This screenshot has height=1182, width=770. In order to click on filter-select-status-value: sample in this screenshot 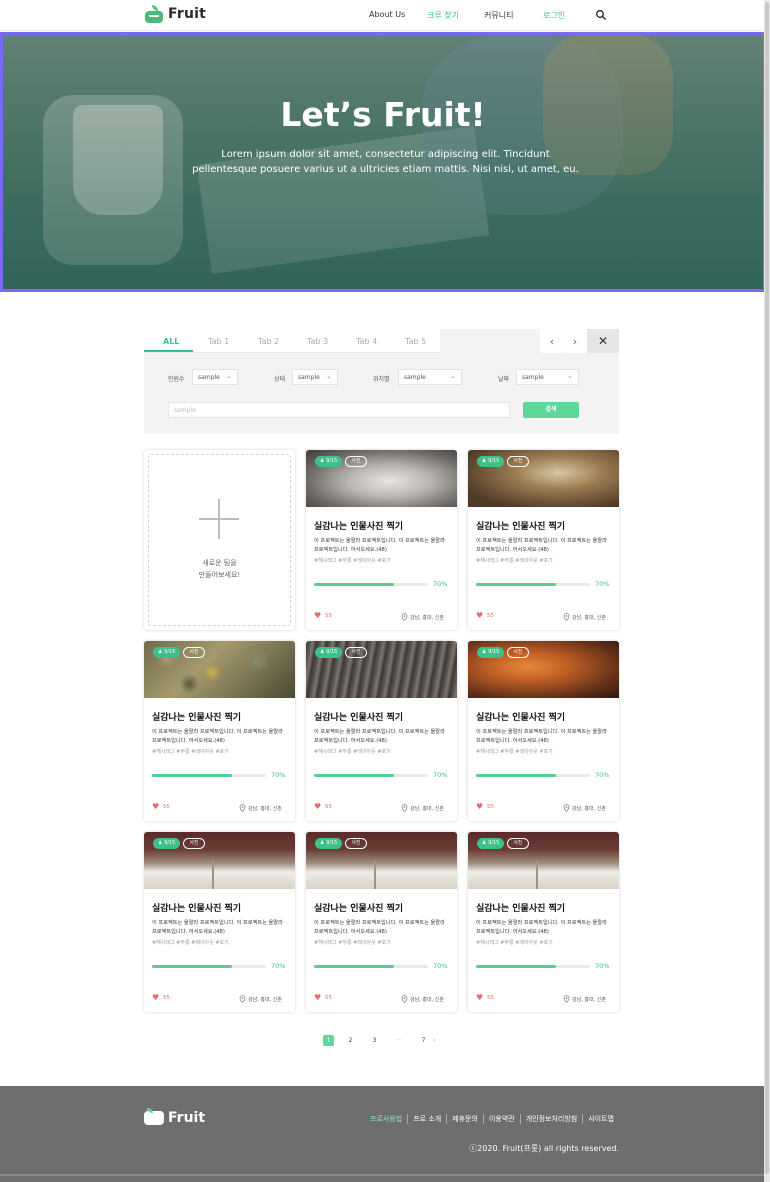, I will do `click(309, 377)`.